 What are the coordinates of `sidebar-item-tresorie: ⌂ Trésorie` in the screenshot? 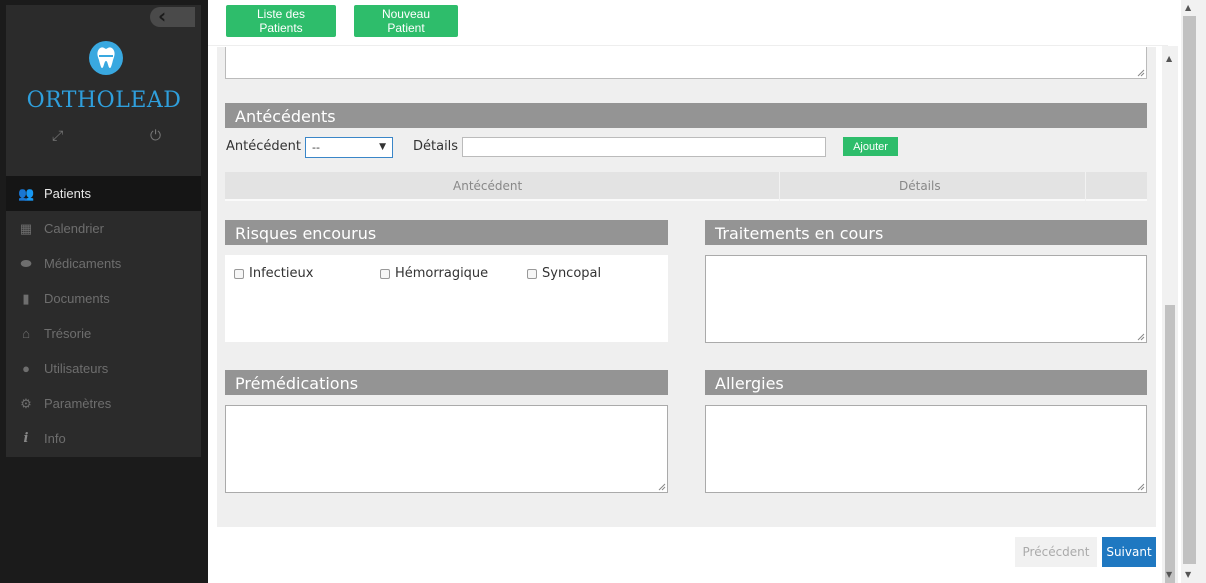 It's located at (103, 333).